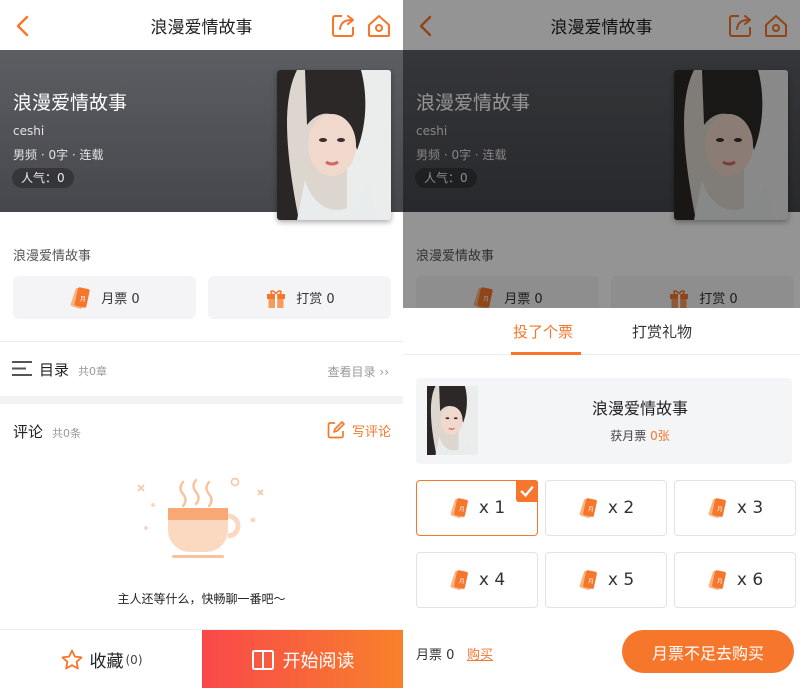 This screenshot has height=688, width=800. I want to click on vote-option-label: x 3, so click(750, 508).